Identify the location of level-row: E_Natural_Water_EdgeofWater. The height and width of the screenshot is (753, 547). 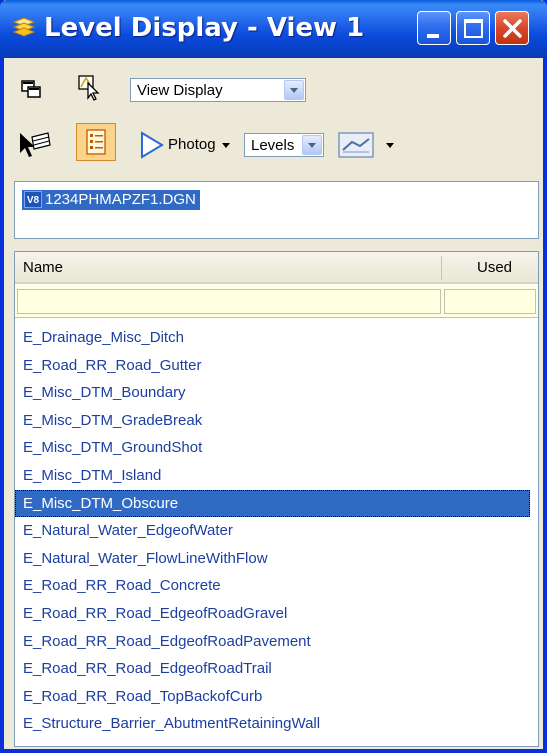
(276, 531).